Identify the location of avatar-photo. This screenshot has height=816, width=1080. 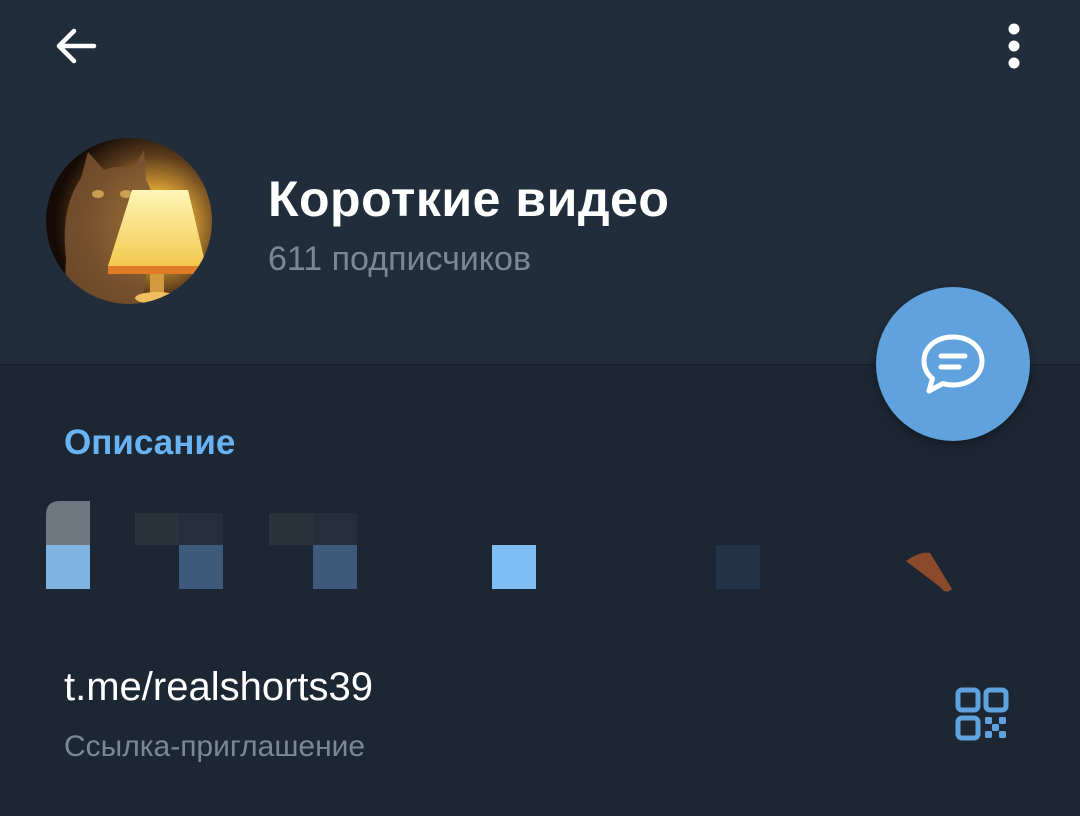
(129, 221).